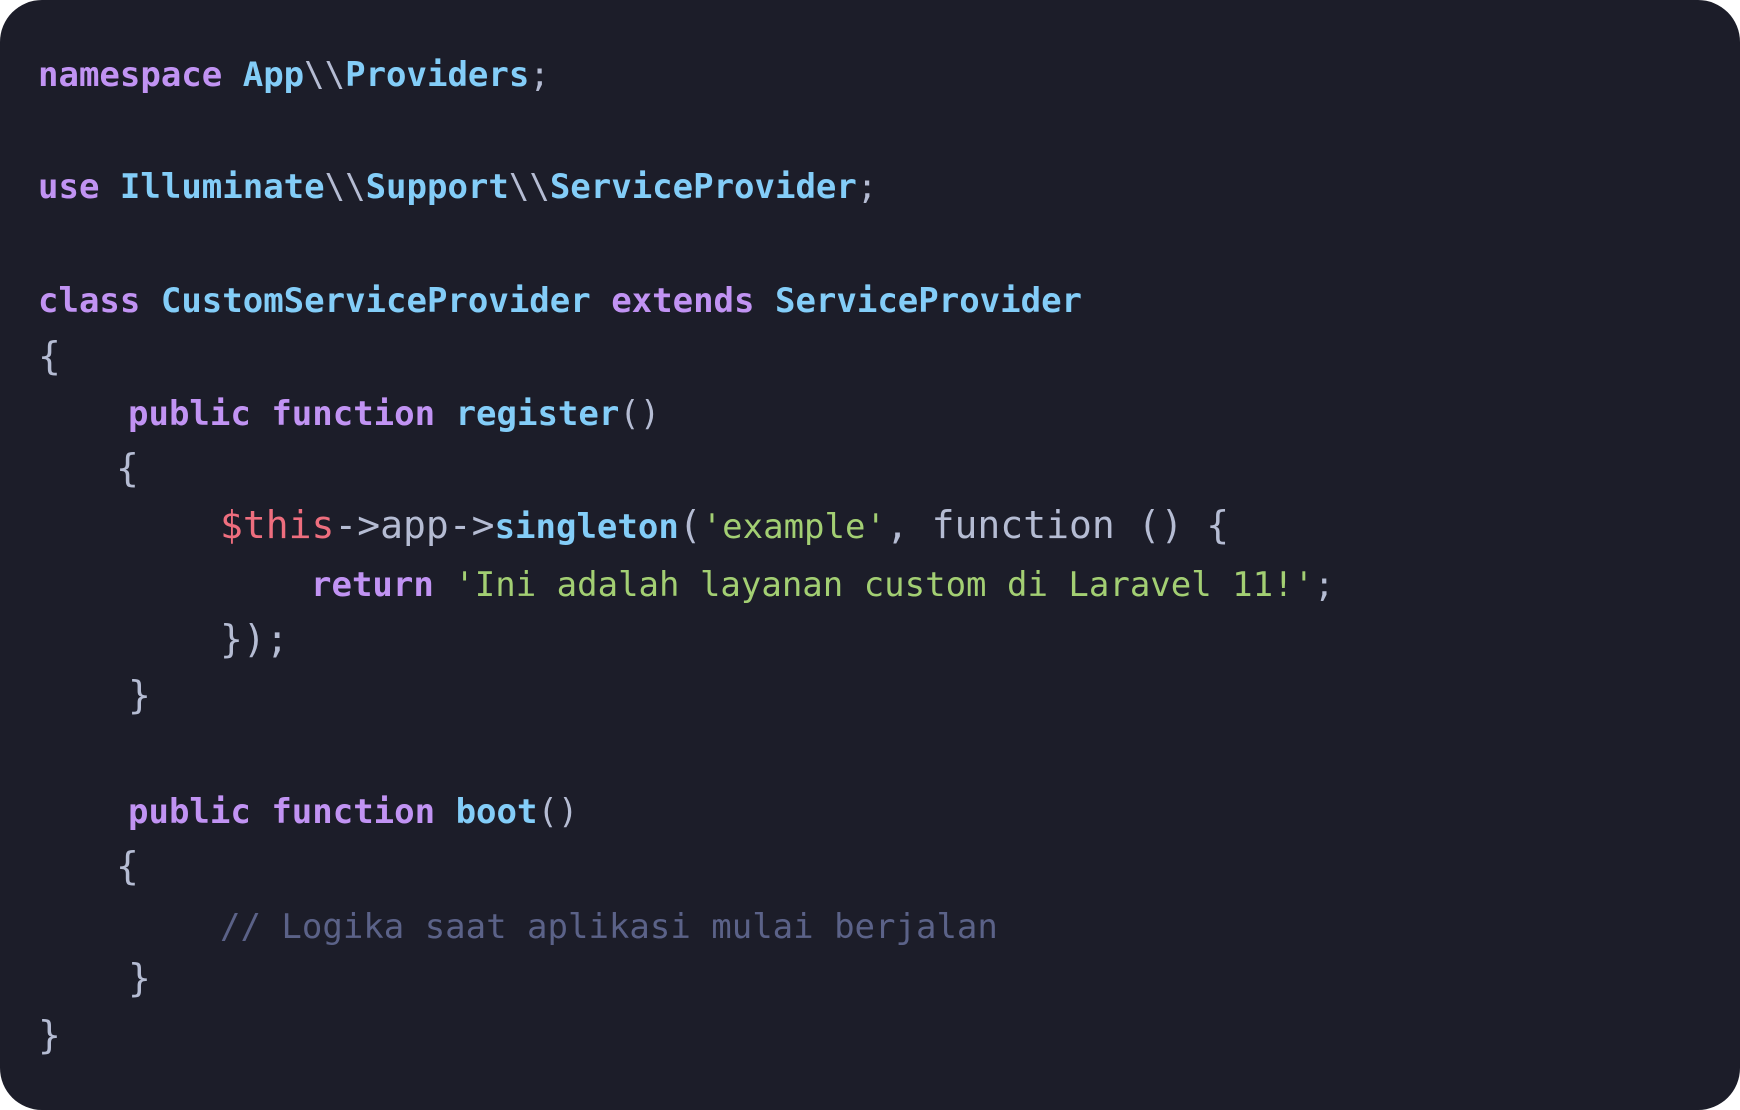 The height and width of the screenshot is (1110, 1740). Describe the element at coordinates (586, 527) in the screenshot. I see `method-name: singleton` at that location.